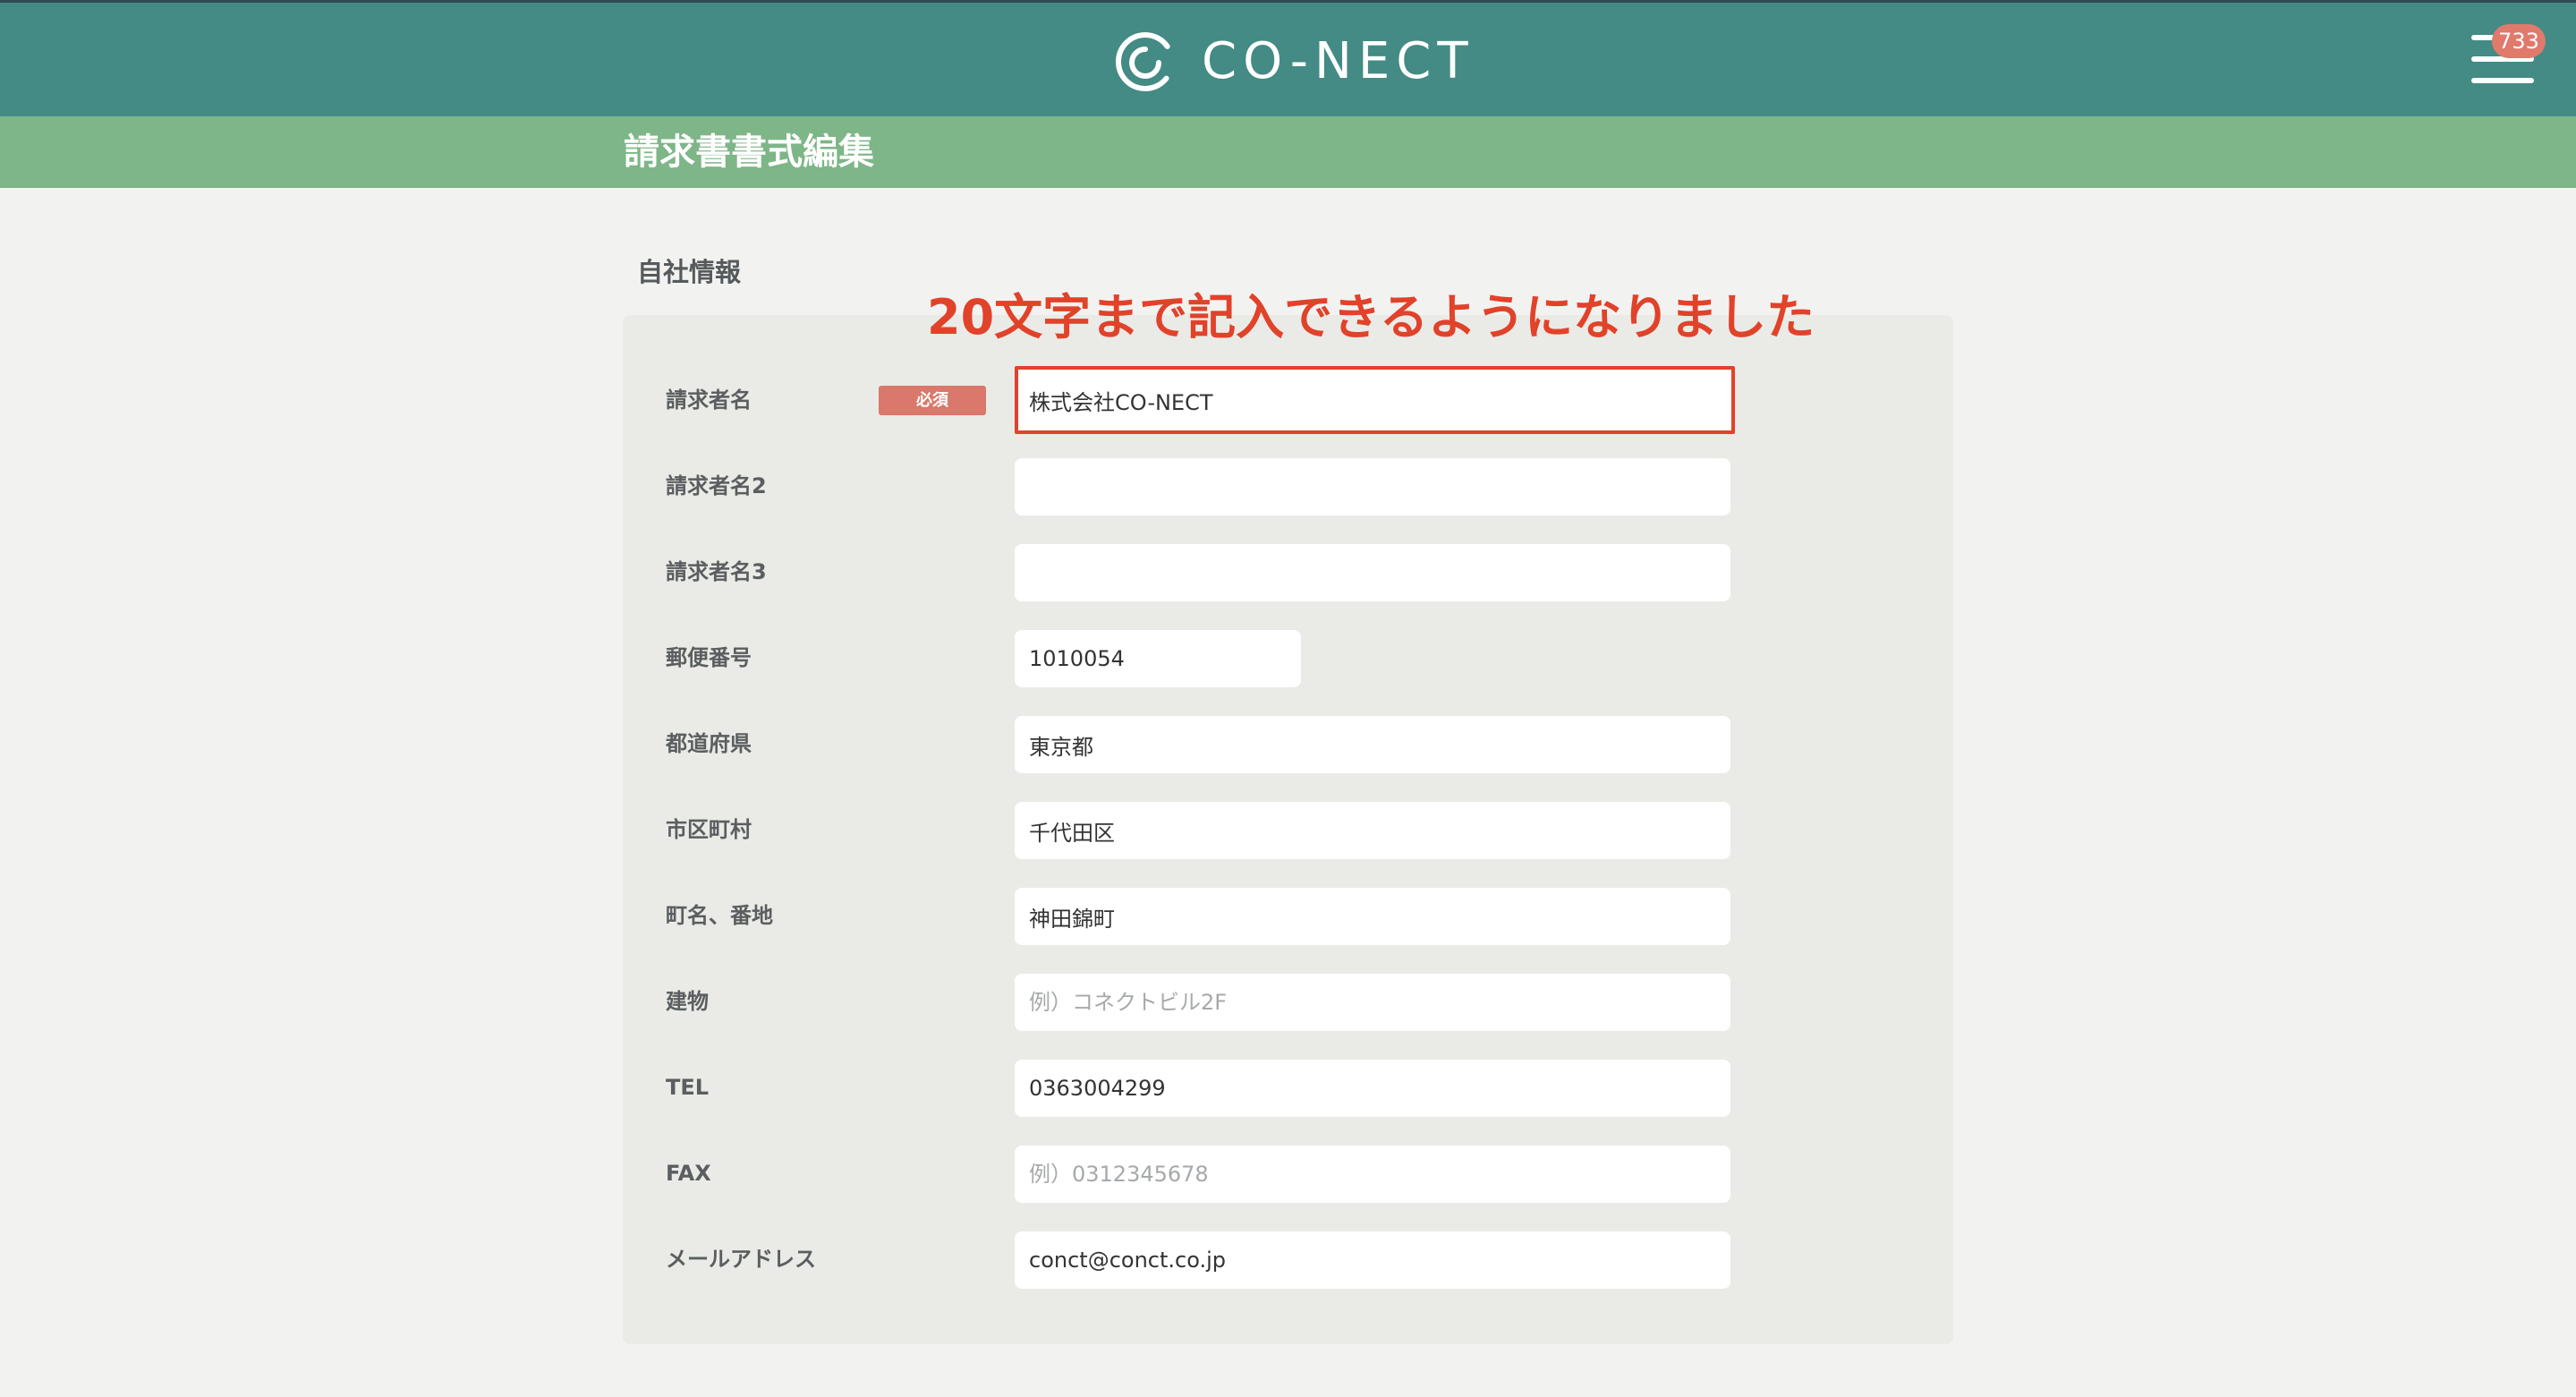 The width and height of the screenshot is (2576, 1397). What do you see at coordinates (1372, 487) in the screenshot?
I see `billing-name-2-input` at bounding box center [1372, 487].